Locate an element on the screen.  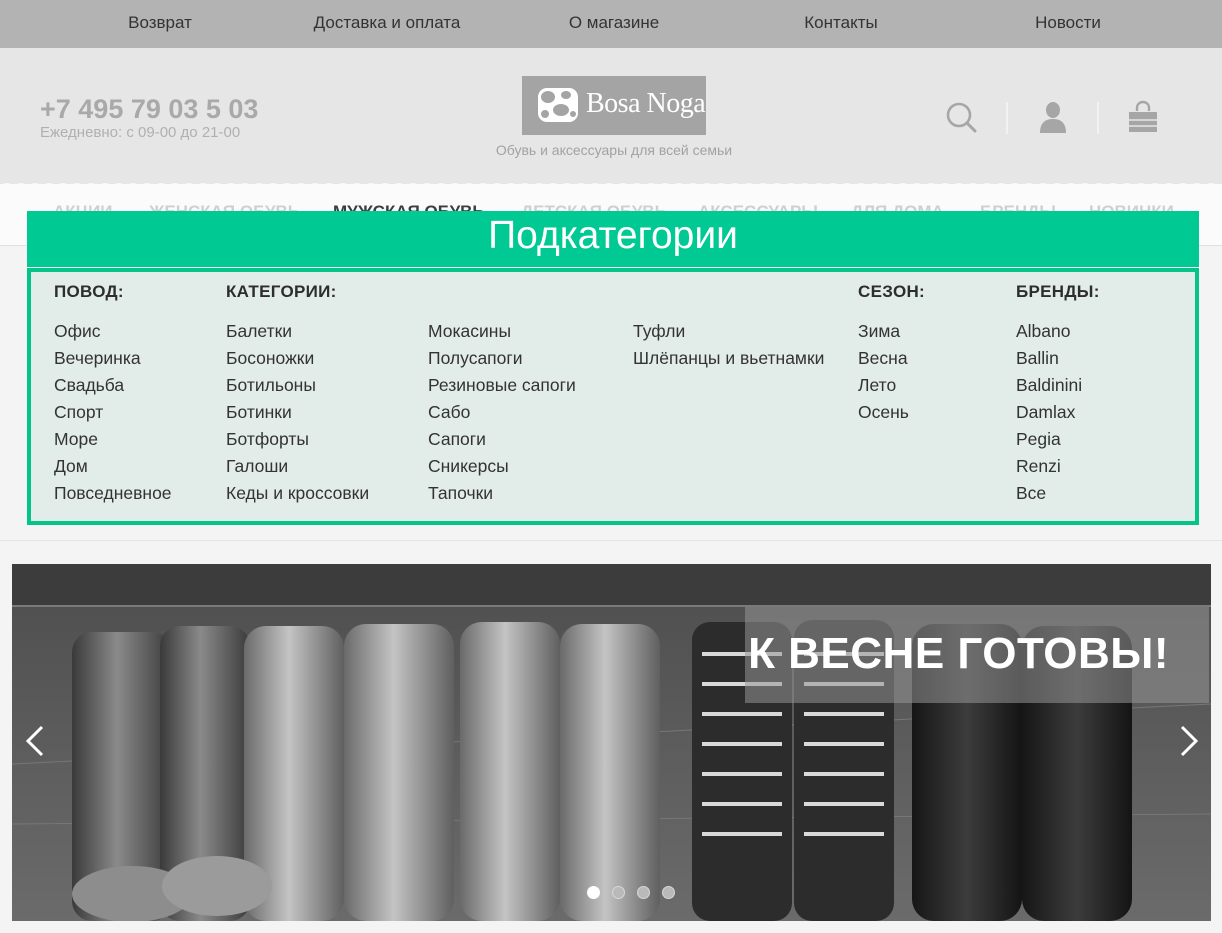
brand-link: Renzi is located at coordinates (1049, 468).